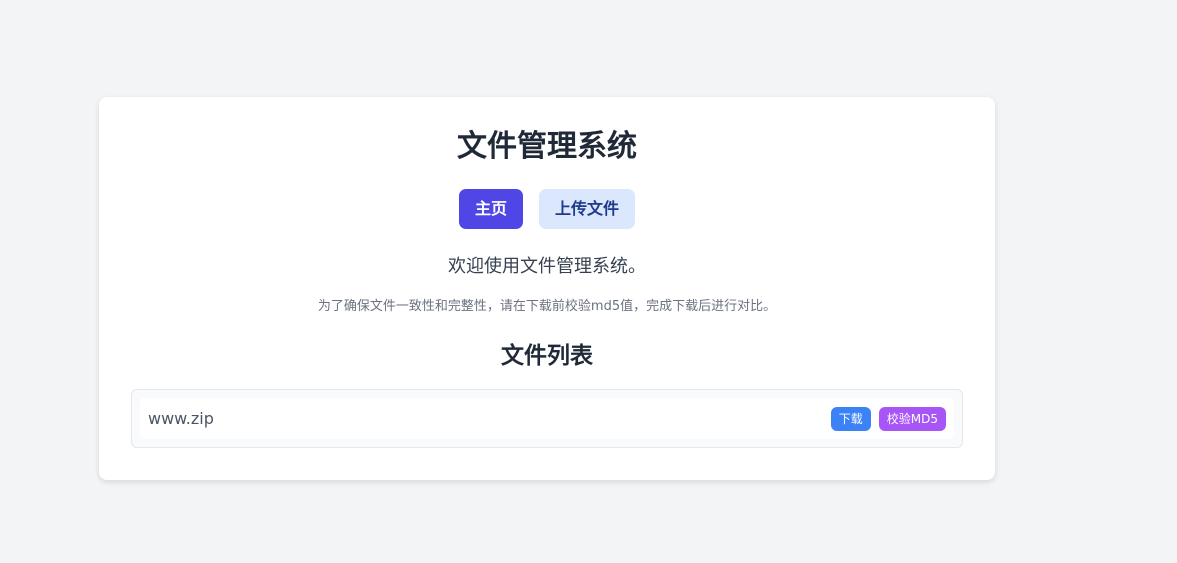  I want to click on file-list-title: 文件列表, so click(547, 356).